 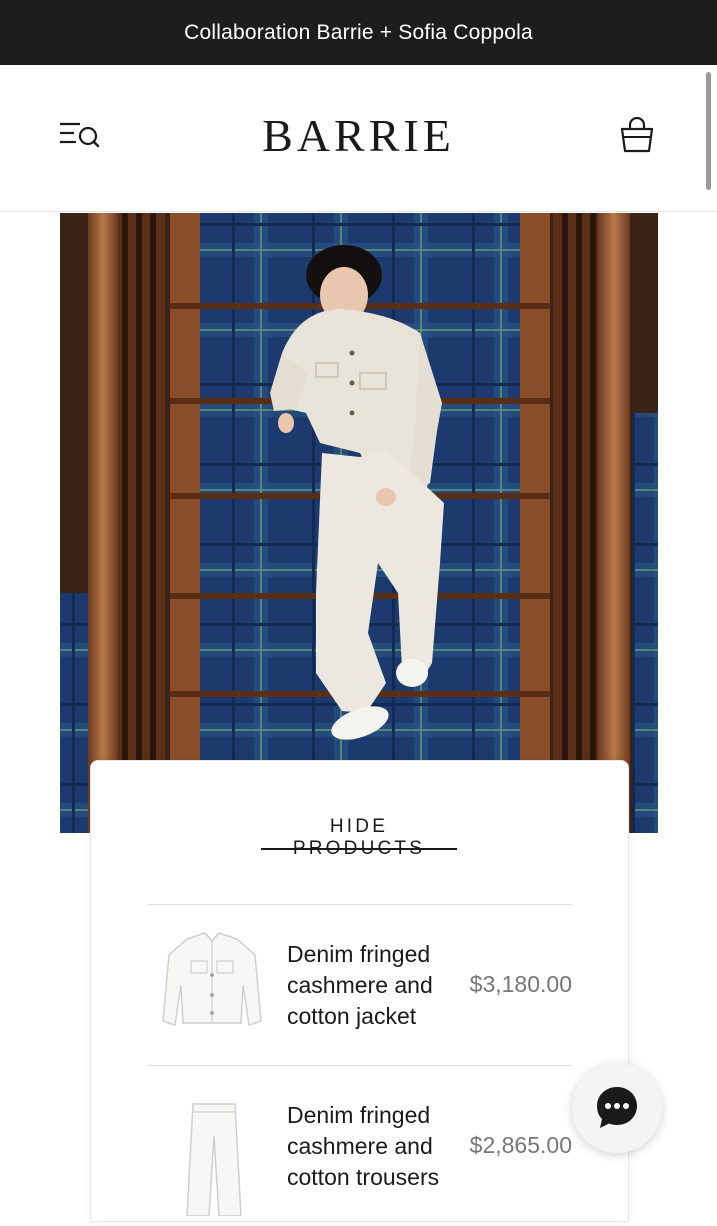 What do you see at coordinates (359, 837) in the screenshot?
I see `hide-products-button: HIDE PRODUCTS` at bounding box center [359, 837].